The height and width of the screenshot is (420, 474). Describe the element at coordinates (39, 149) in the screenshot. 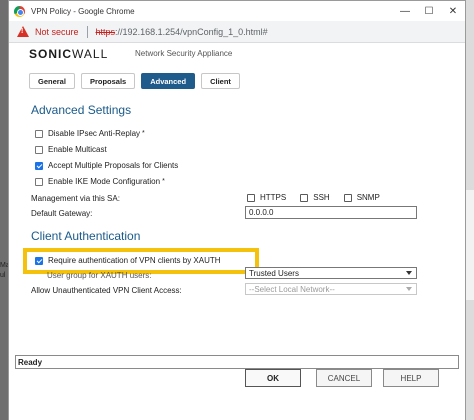

I see `enable-multicast-checkbox` at that location.